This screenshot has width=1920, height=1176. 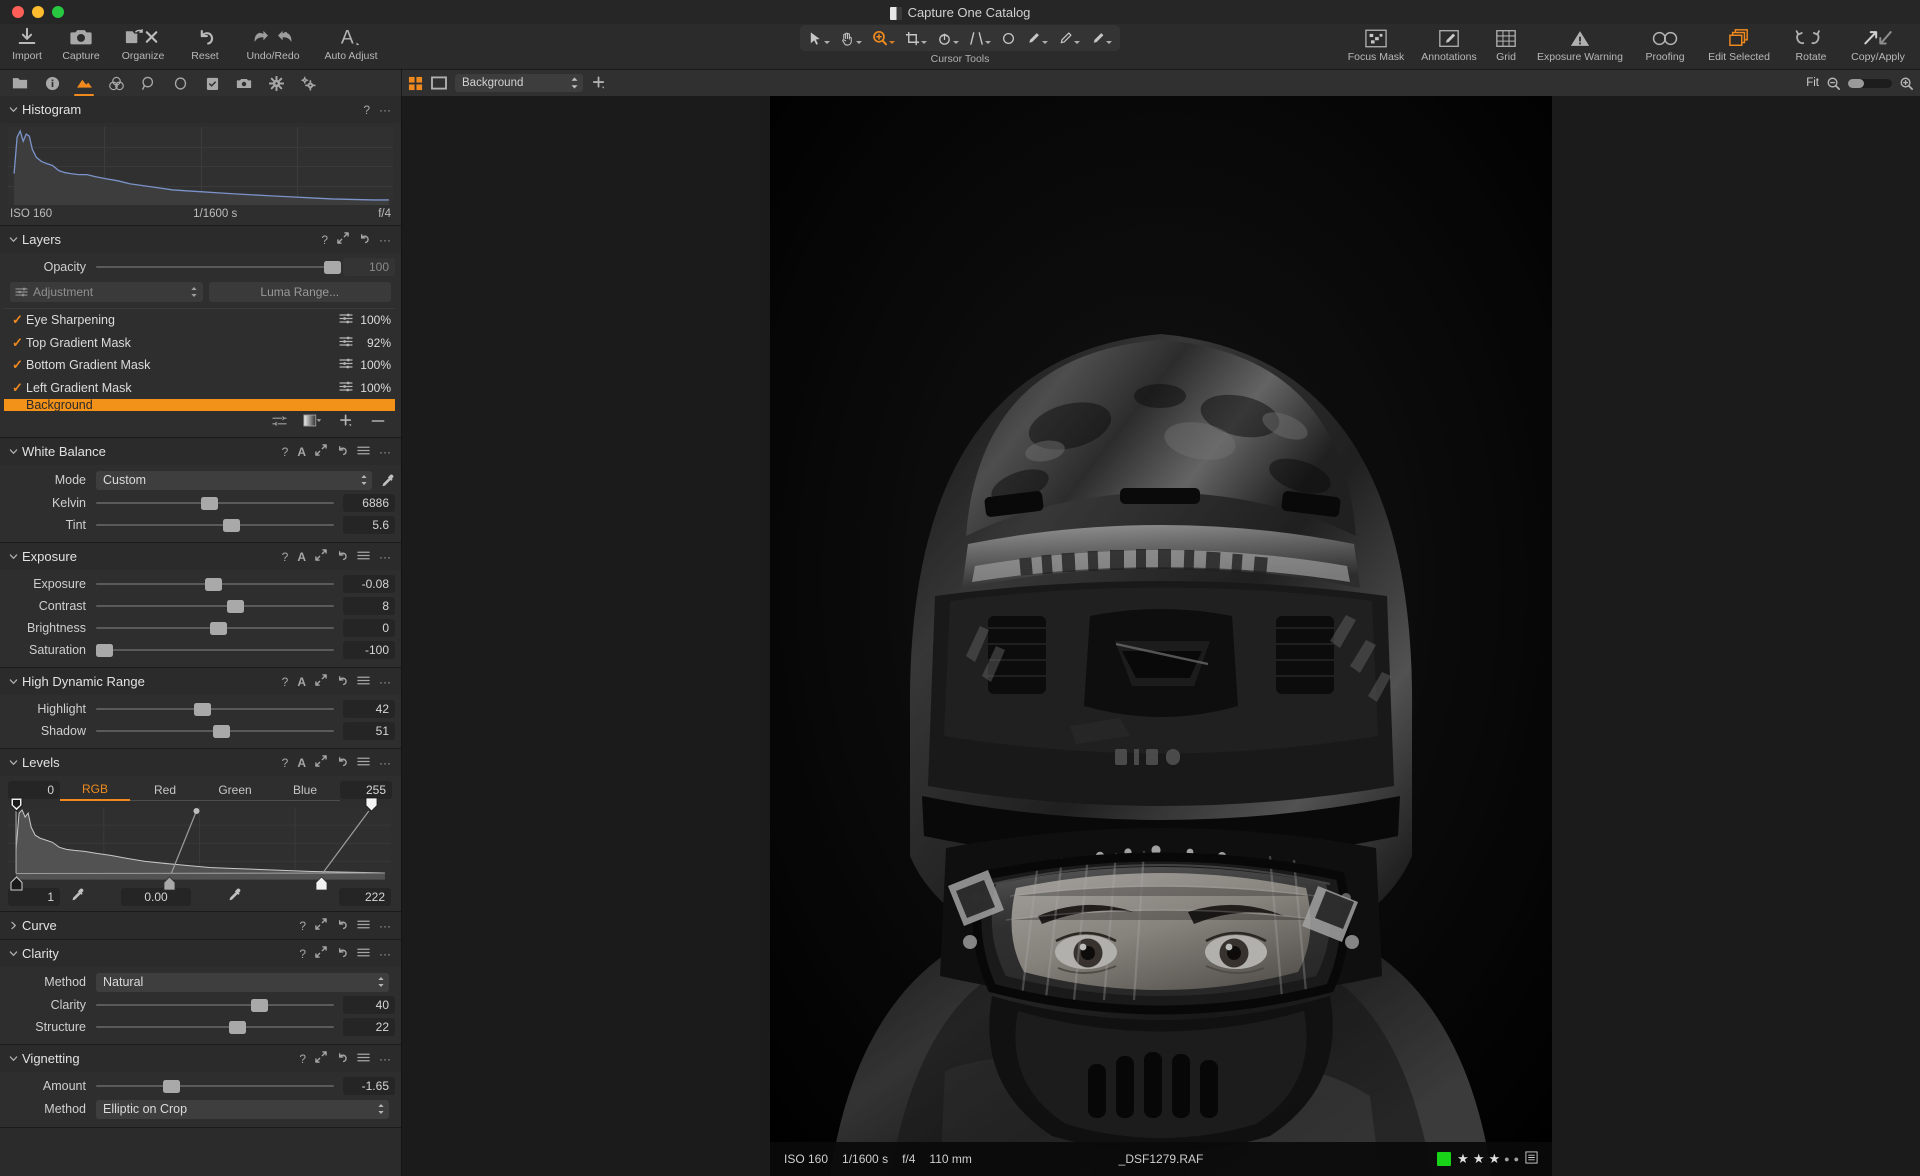 What do you see at coordinates (347, 423) in the screenshot?
I see `add-layer-icon` at bounding box center [347, 423].